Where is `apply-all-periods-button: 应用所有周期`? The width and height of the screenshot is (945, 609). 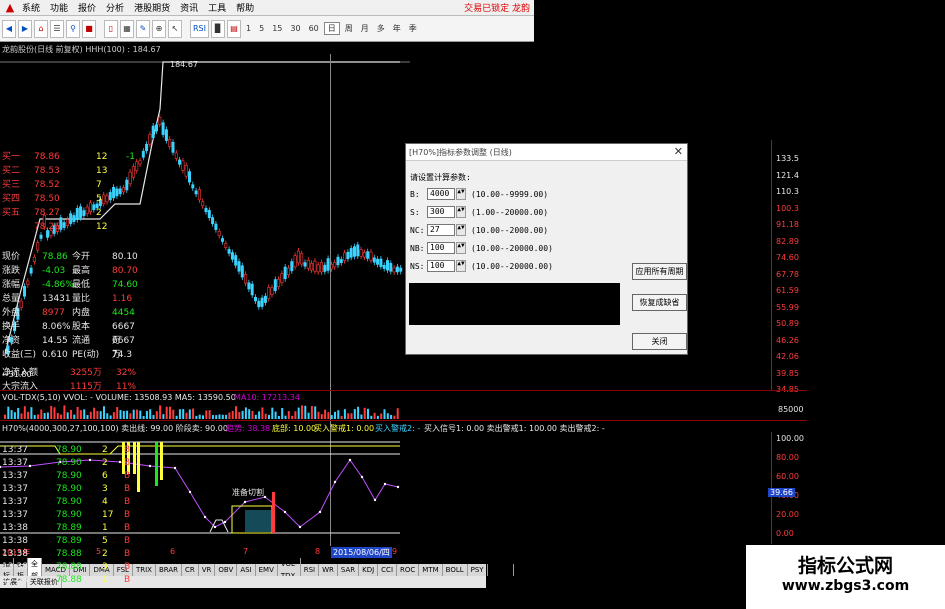 apply-all-periods-button: 应用所有周期 is located at coordinates (659, 271).